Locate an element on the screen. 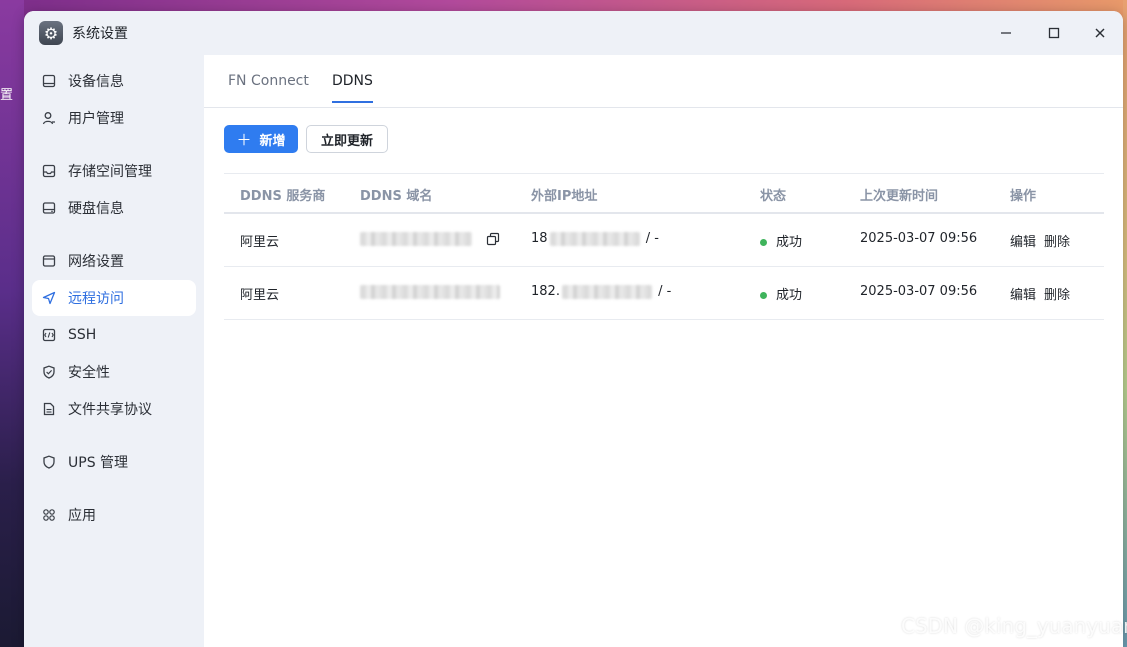  sidebar-item-network: 网络设置 is located at coordinates (114, 261).